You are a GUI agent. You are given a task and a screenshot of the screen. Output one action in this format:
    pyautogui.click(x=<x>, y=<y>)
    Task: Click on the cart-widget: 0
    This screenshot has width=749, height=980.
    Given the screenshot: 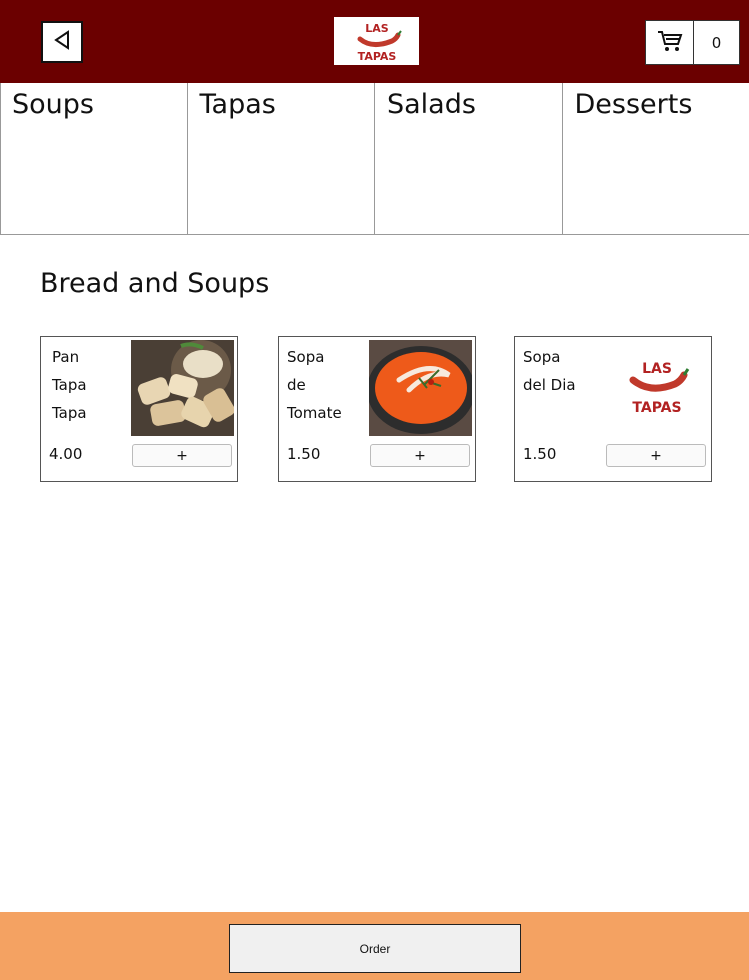 What is the action you would take?
    pyautogui.click(x=692, y=42)
    